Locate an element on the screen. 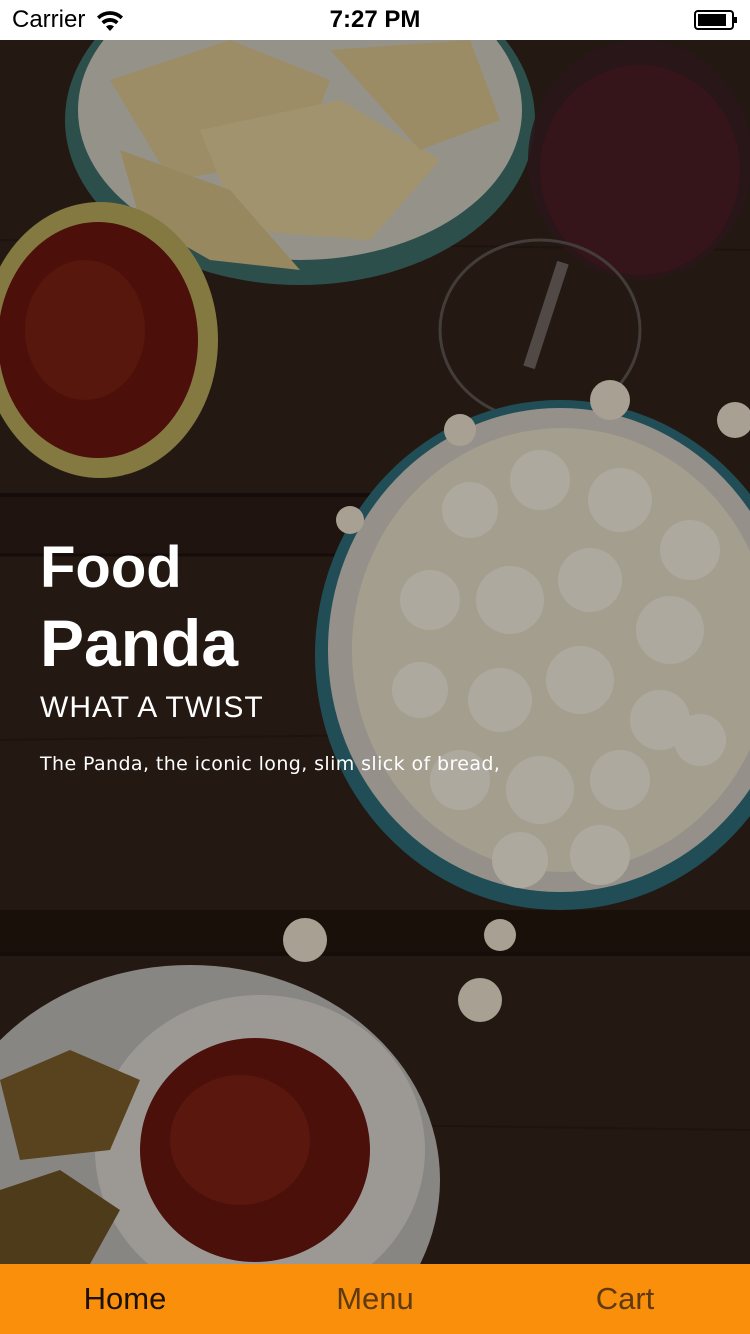 This screenshot has height=1334, width=750. hero-title-panda: Panda is located at coordinates (139, 643).